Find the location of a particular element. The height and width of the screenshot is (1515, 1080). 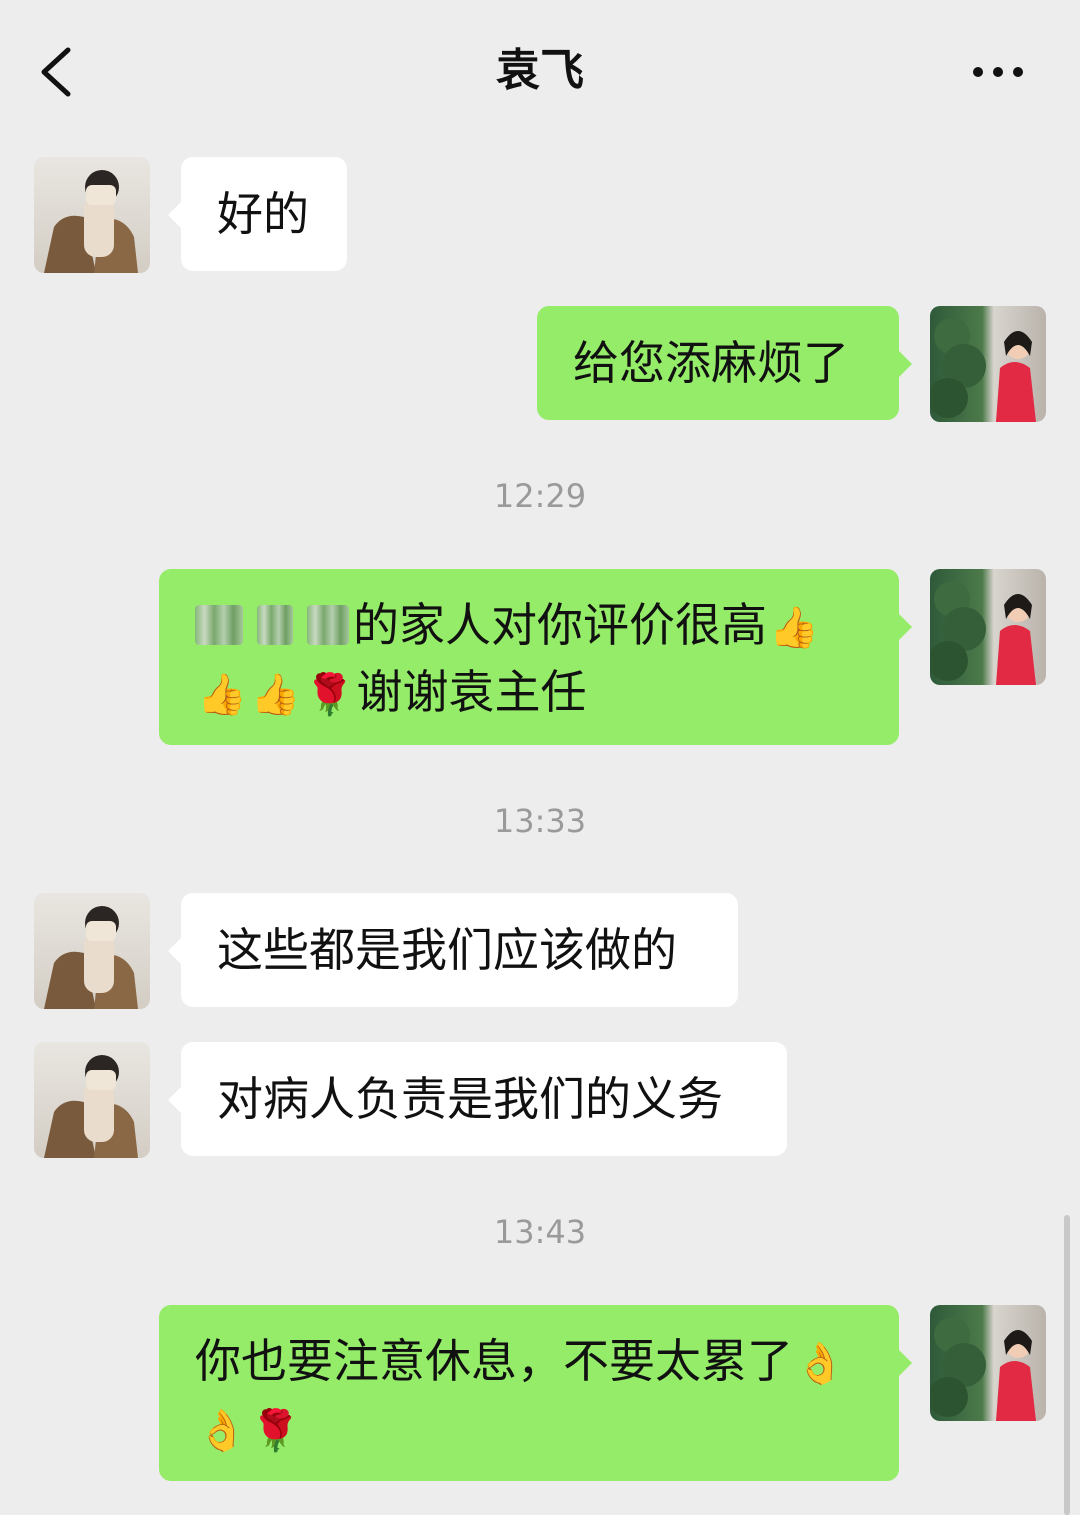

chat-title: 袁飞 is located at coordinates (540, 70).